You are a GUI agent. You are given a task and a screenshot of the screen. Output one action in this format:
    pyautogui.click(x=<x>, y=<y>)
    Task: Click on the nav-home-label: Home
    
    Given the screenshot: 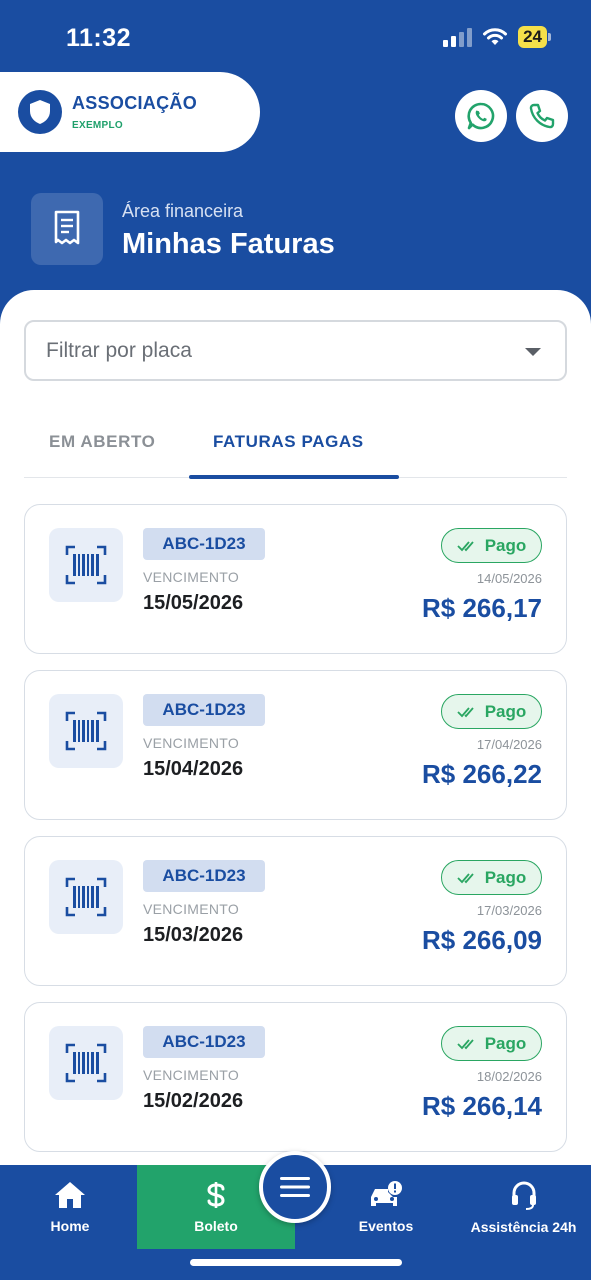 What is the action you would take?
    pyautogui.click(x=70, y=1226)
    